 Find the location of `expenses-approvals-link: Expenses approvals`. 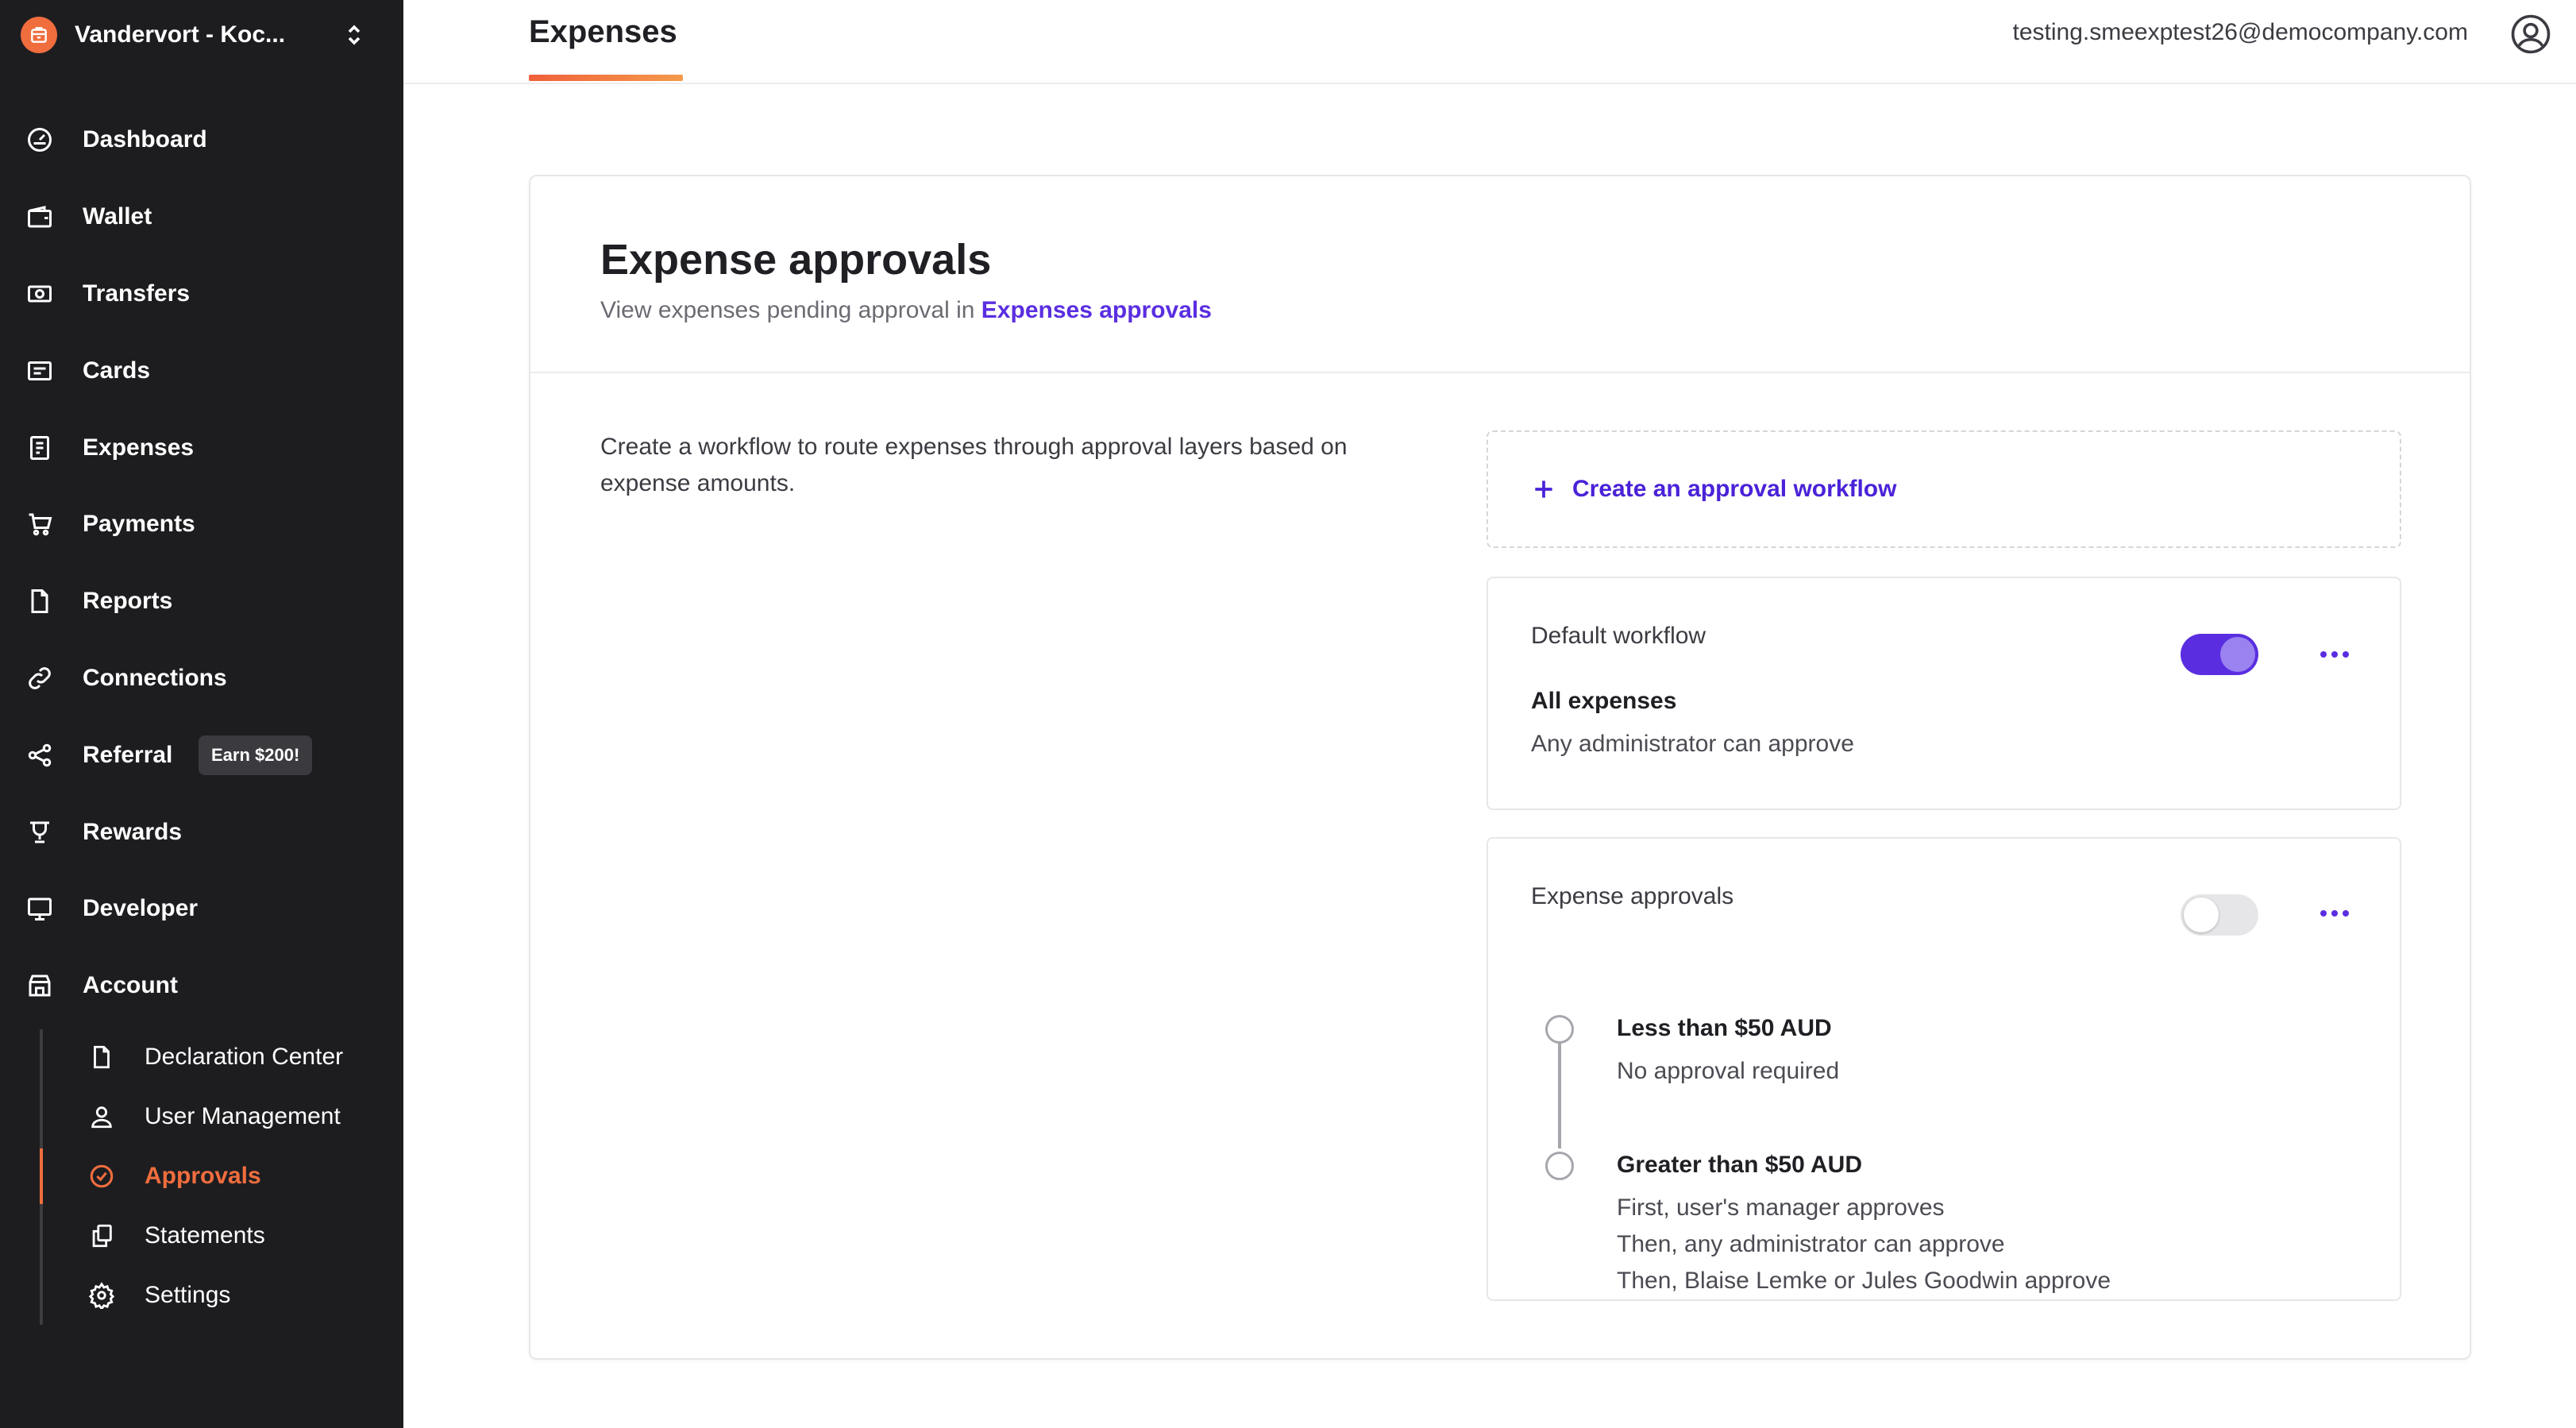

expenses-approvals-link: Expenses approvals is located at coordinates (1096, 310).